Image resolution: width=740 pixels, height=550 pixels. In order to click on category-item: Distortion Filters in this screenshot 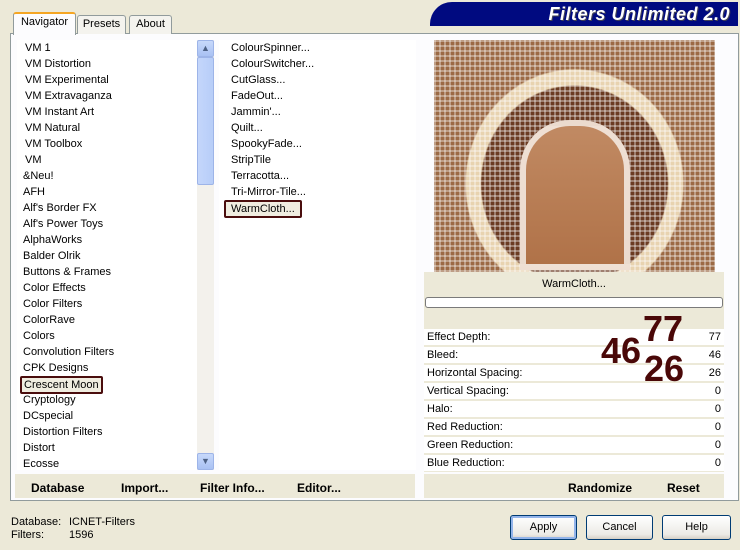, I will do `click(62, 432)`.